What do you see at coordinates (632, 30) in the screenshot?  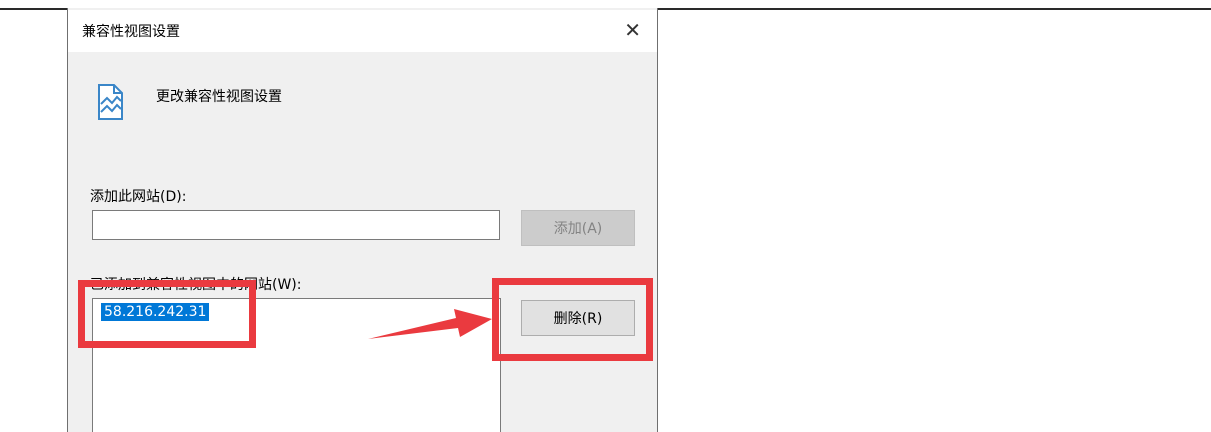 I see `close-icon: ✕` at bounding box center [632, 30].